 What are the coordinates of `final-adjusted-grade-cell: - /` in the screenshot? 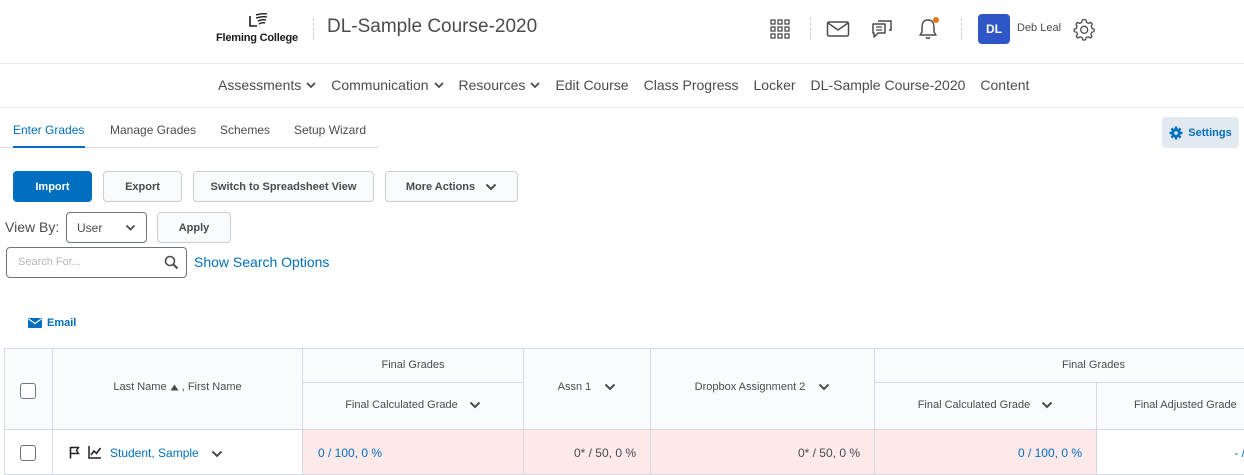 It's located at (1170, 452).